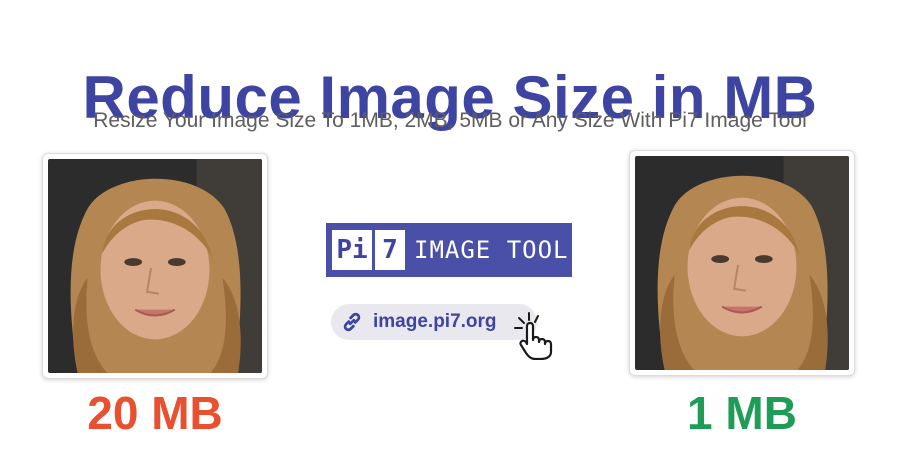 The width and height of the screenshot is (900, 462). Describe the element at coordinates (742, 413) in the screenshot. I see `reduced-size-label: 1 MB` at that location.